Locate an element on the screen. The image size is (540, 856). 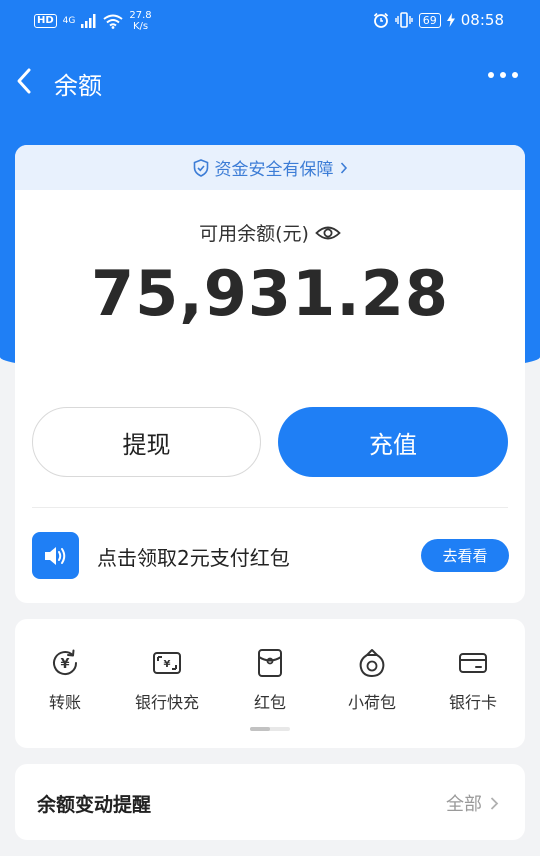
page-indicator is located at coordinates (270, 729).